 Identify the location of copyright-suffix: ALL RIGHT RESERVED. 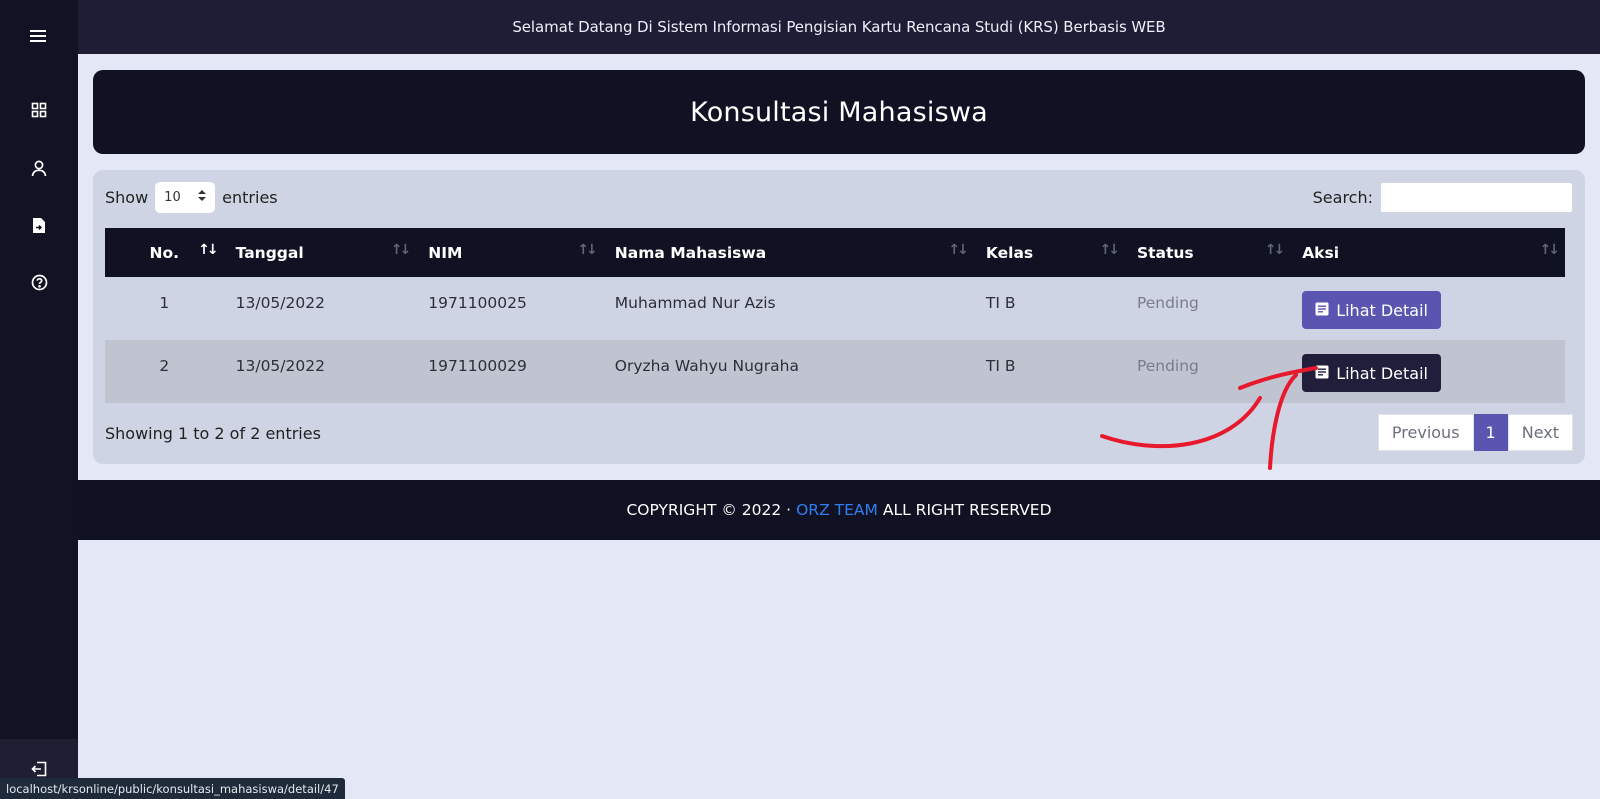
(967, 510).